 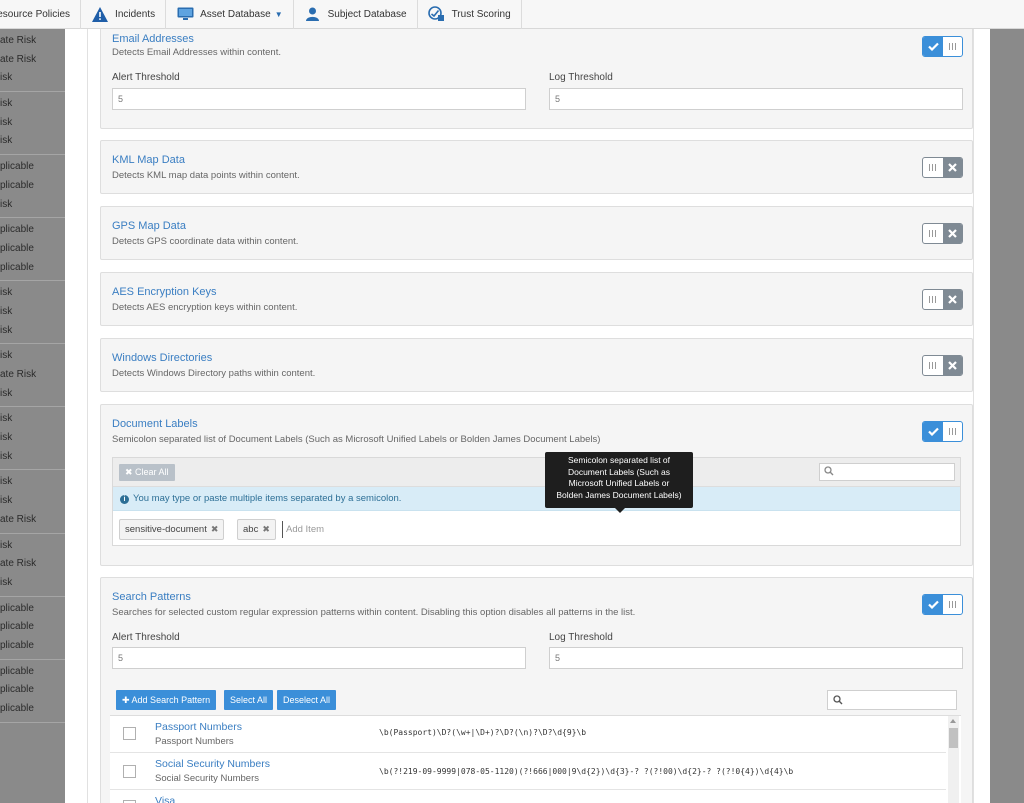 I want to click on policy-group: isk ate Risk isk, so click(x=32, y=565).